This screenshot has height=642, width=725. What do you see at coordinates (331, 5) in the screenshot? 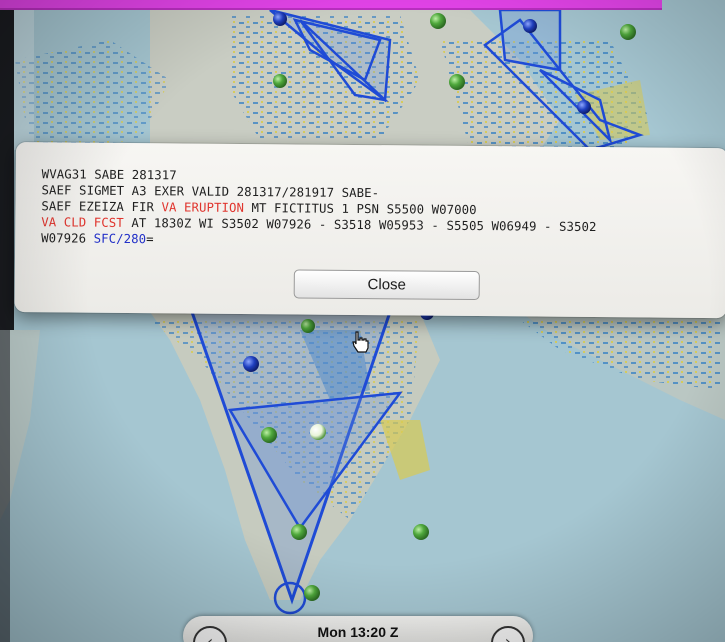
I see `browser-tab-strip` at bounding box center [331, 5].